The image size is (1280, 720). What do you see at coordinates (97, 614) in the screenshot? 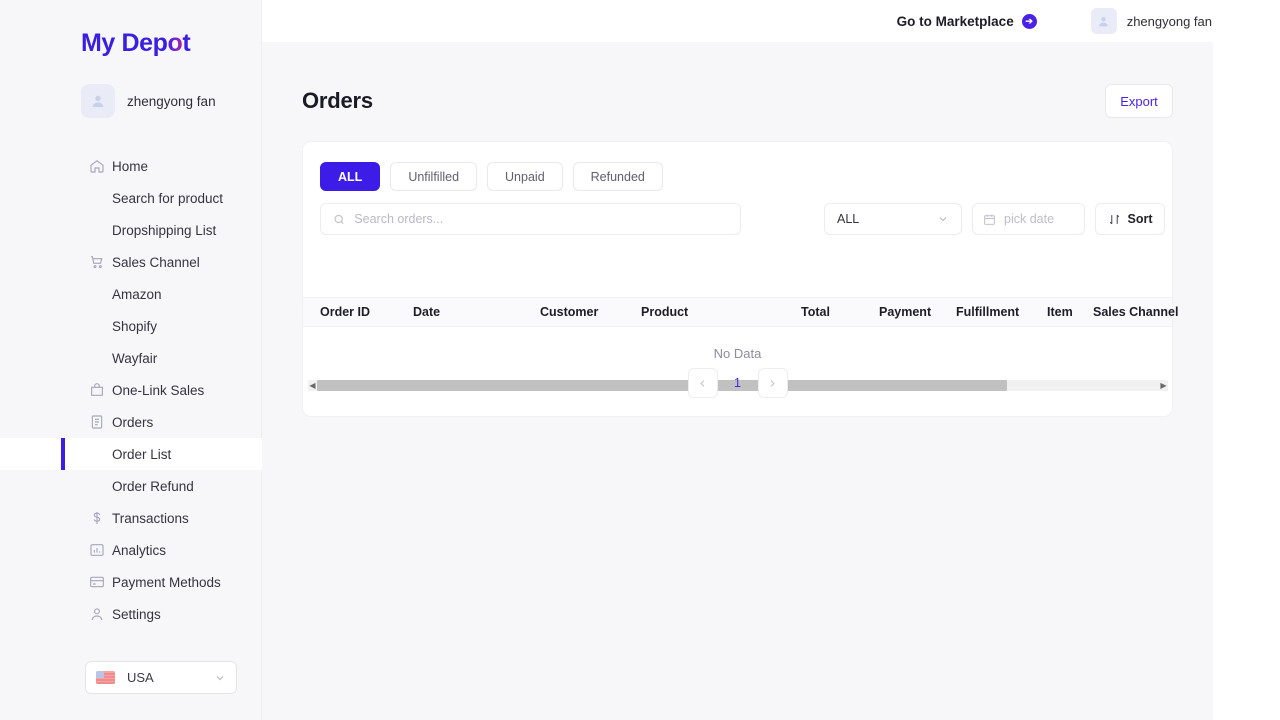
I see `user-gear-icon` at bounding box center [97, 614].